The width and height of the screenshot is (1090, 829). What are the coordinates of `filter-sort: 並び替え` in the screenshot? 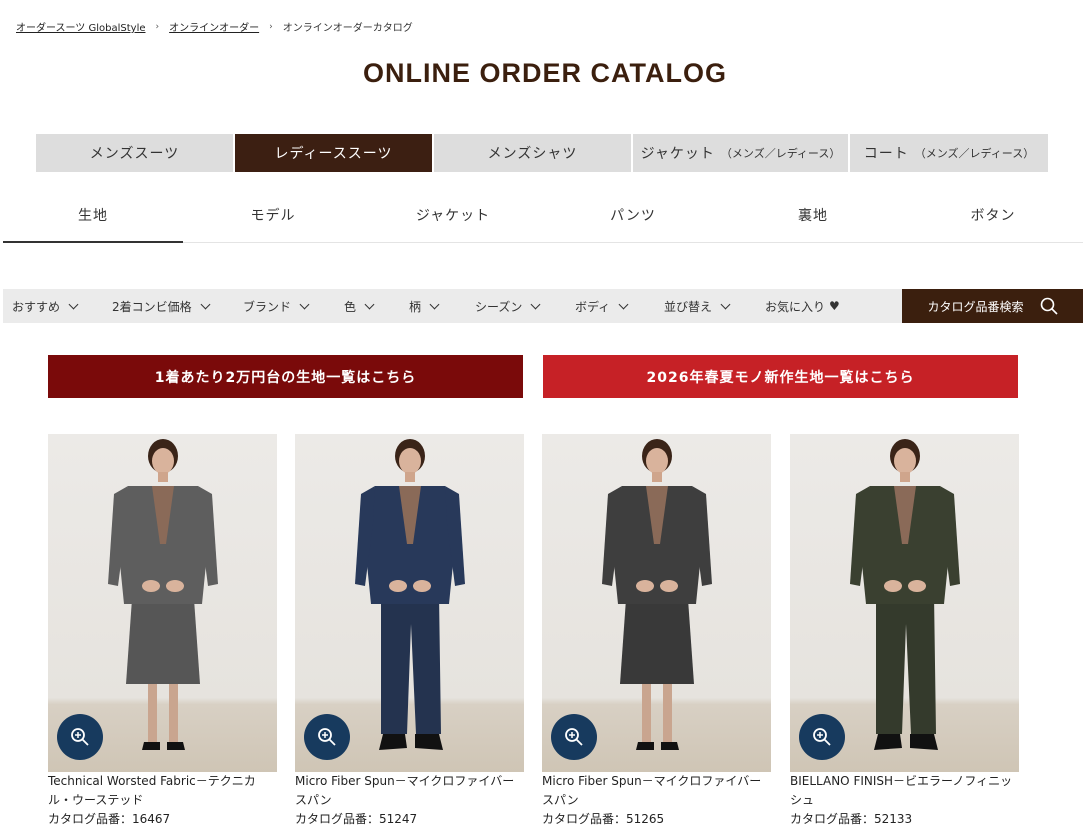 It's located at (697, 306).